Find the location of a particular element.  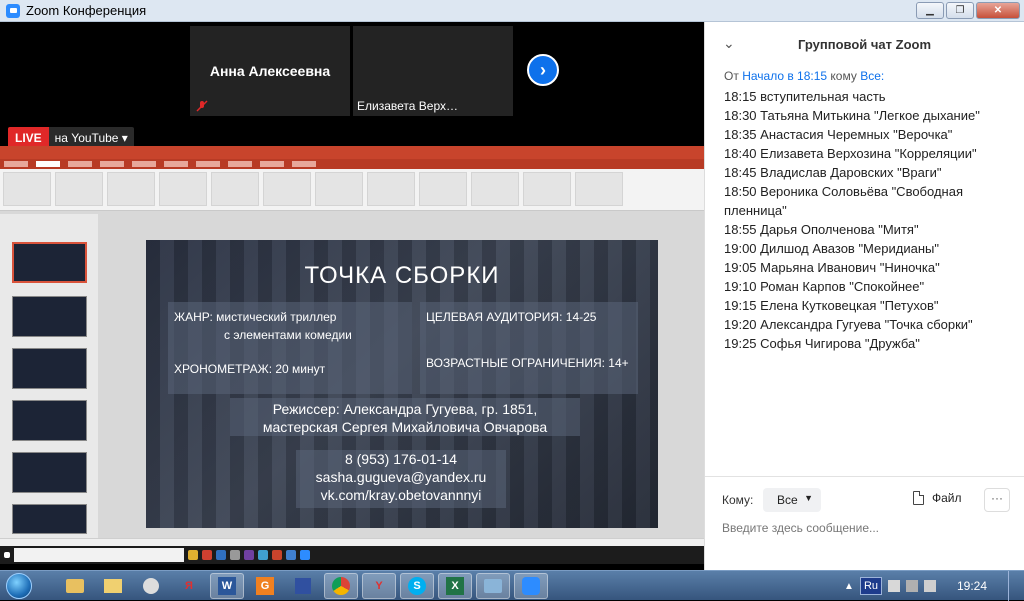

slide-title: ТОЧКА СБОРКИ is located at coordinates (402, 275).